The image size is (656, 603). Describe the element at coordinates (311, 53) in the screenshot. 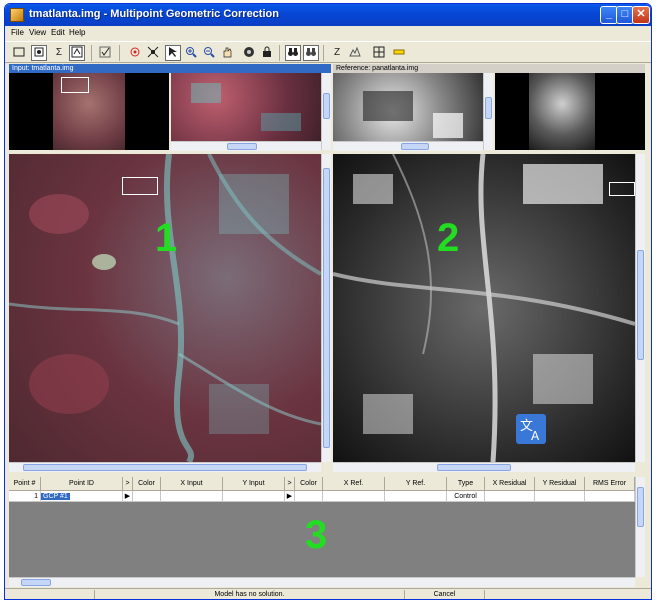

I see `binoculars-alt-icon` at that location.